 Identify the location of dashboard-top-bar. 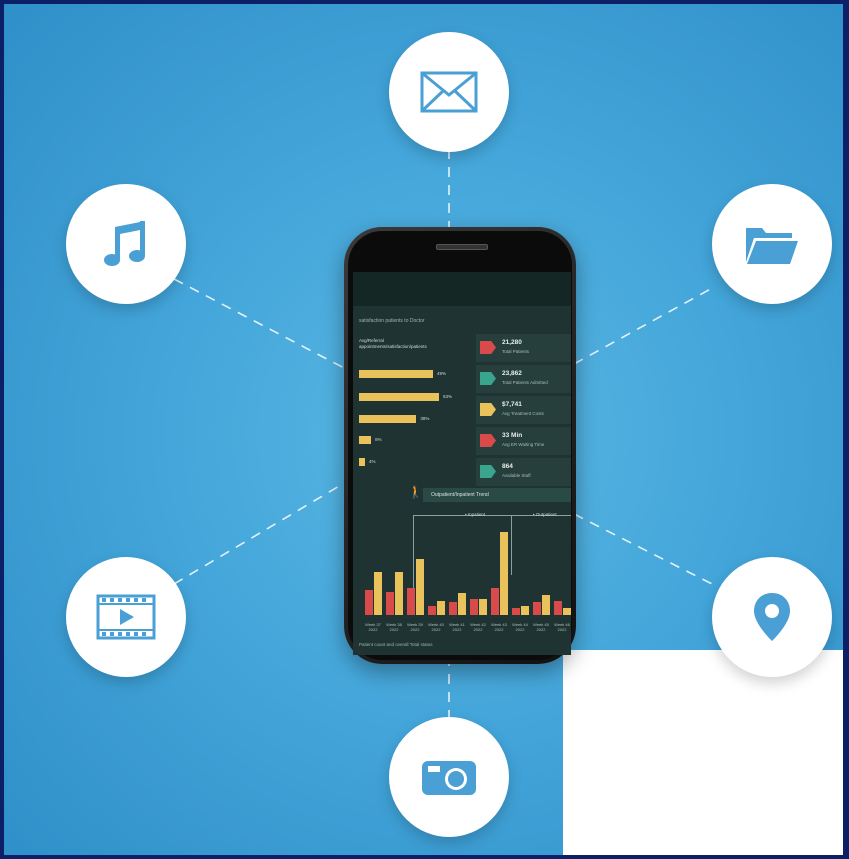
(462, 289).